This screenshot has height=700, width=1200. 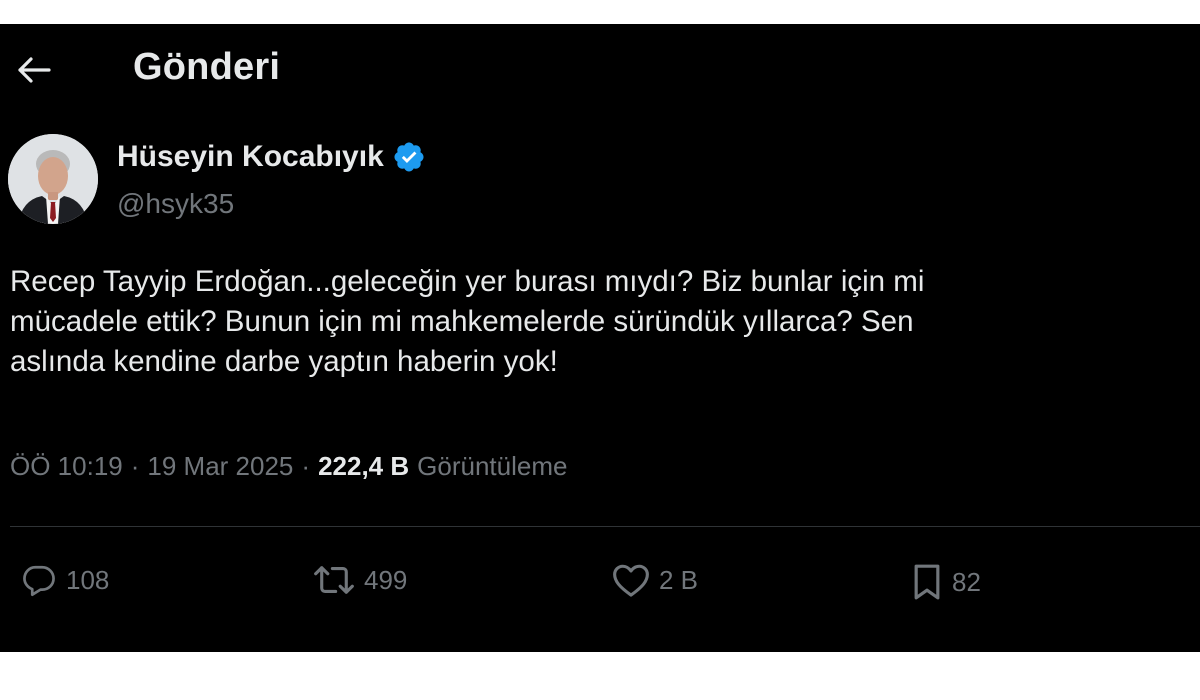 I want to click on views-count: 222,4 B, so click(x=363, y=466).